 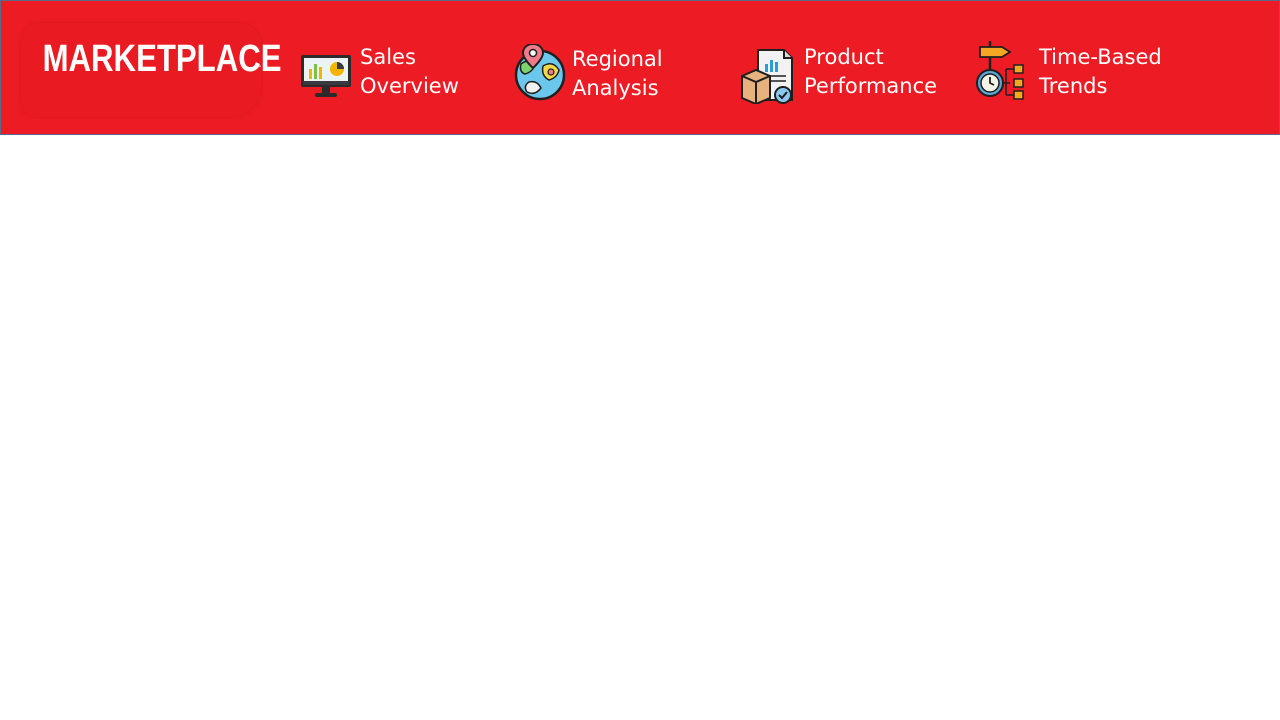 What do you see at coordinates (1000, 70) in the screenshot?
I see `clock-flow-icon` at bounding box center [1000, 70].